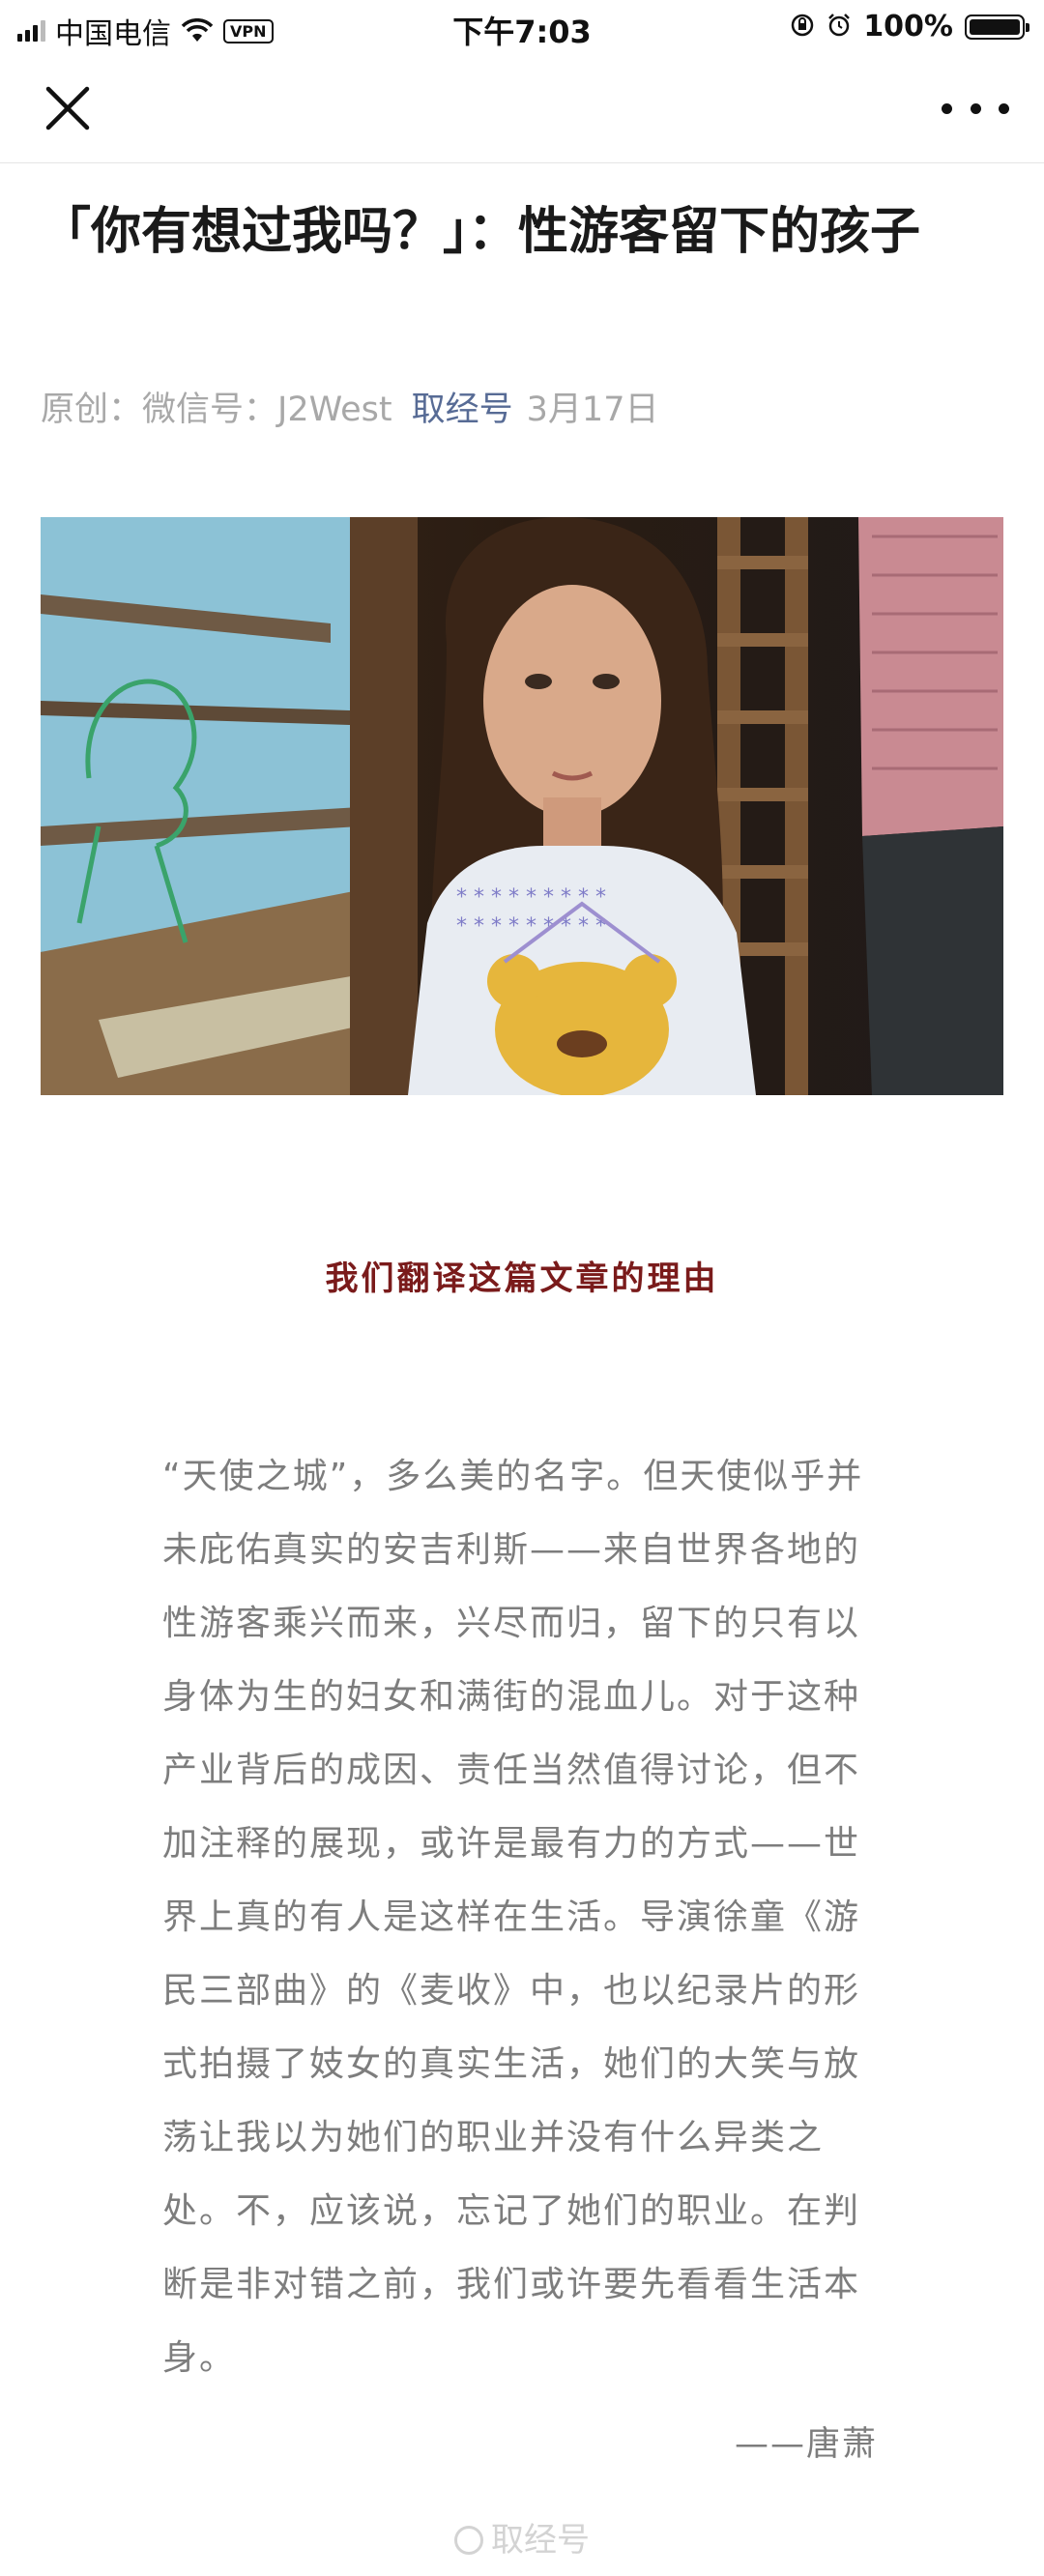 The image size is (1044, 2576). I want to click on meta-prefix: 原创：微信号：J2West, so click(217, 410).